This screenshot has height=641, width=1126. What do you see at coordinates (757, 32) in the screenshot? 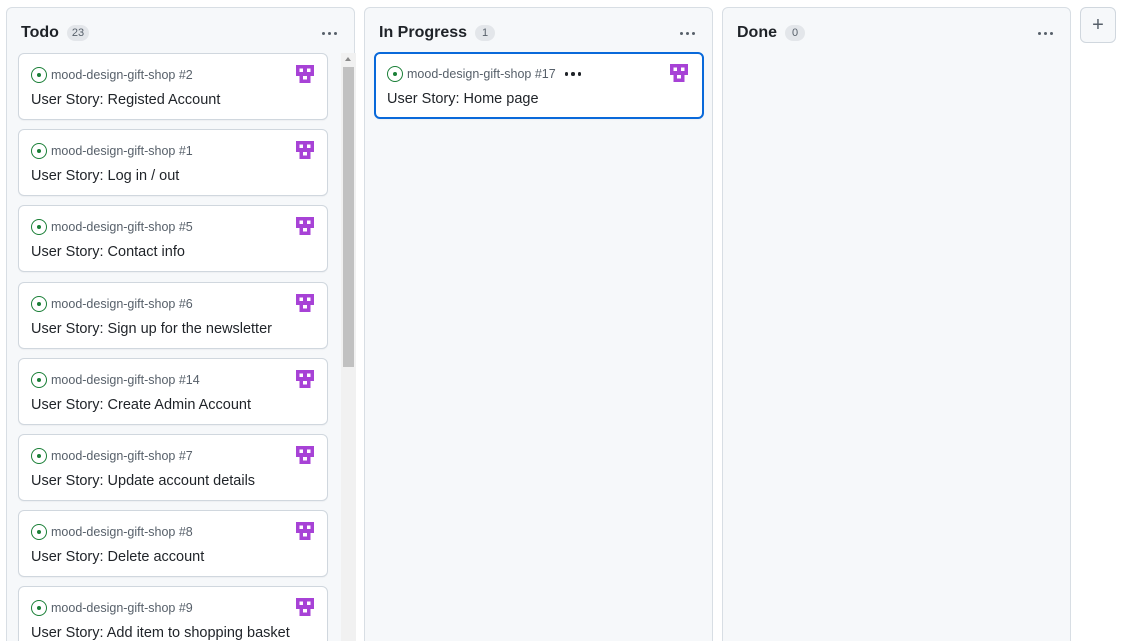
I see `column-title: Done` at bounding box center [757, 32].